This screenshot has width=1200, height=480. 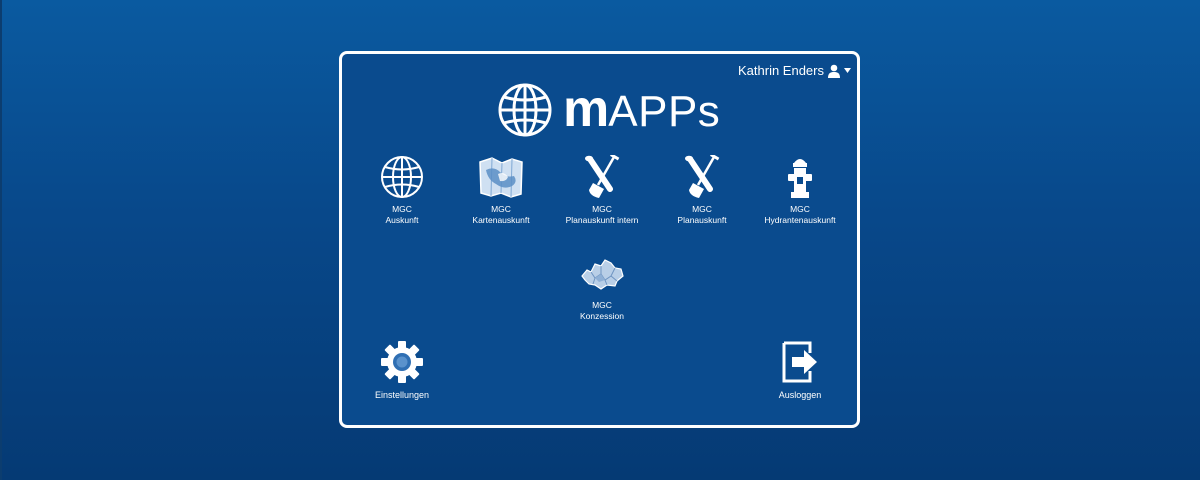 What do you see at coordinates (702, 214) in the screenshot?
I see `app-tile-label: MGC Planauskunft` at bounding box center [702, 214].